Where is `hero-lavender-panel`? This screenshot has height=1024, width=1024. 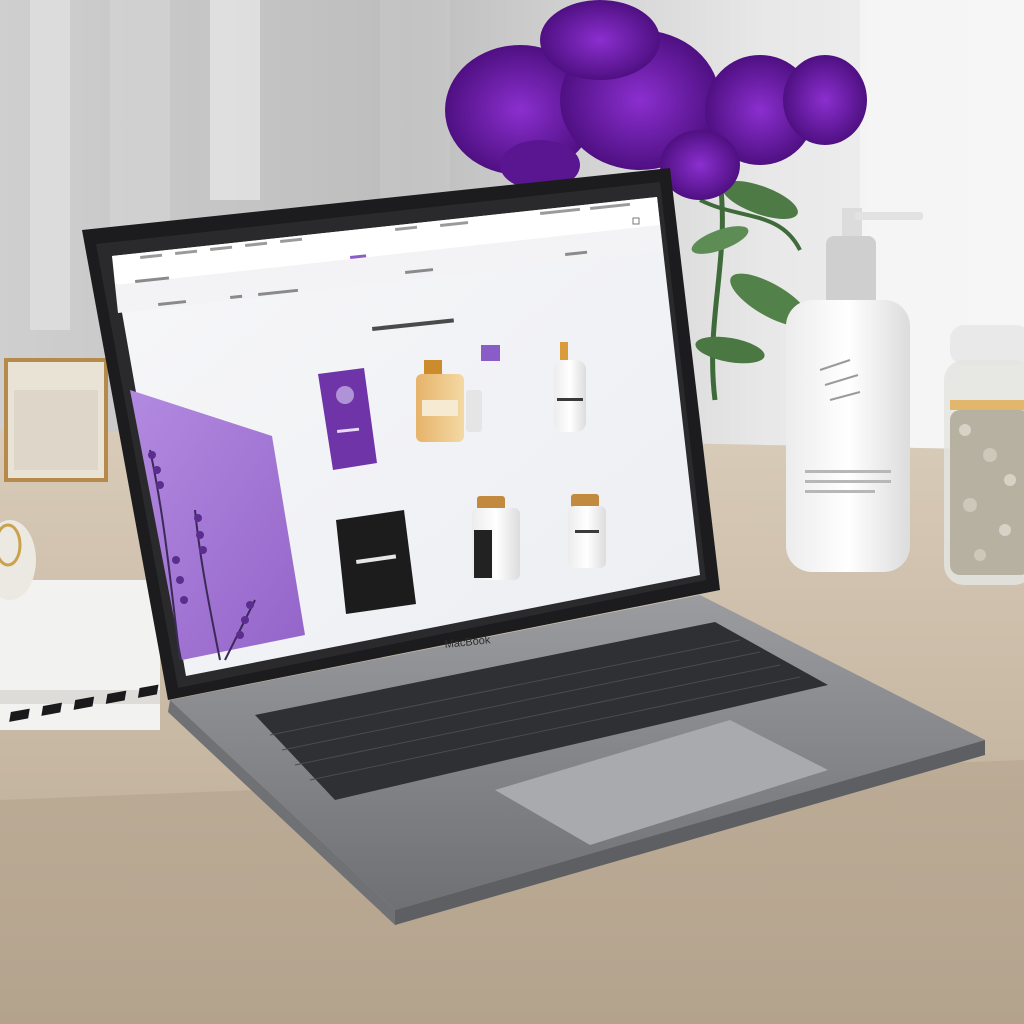 hero-lavender-panel is located at coordinates (217, 525).